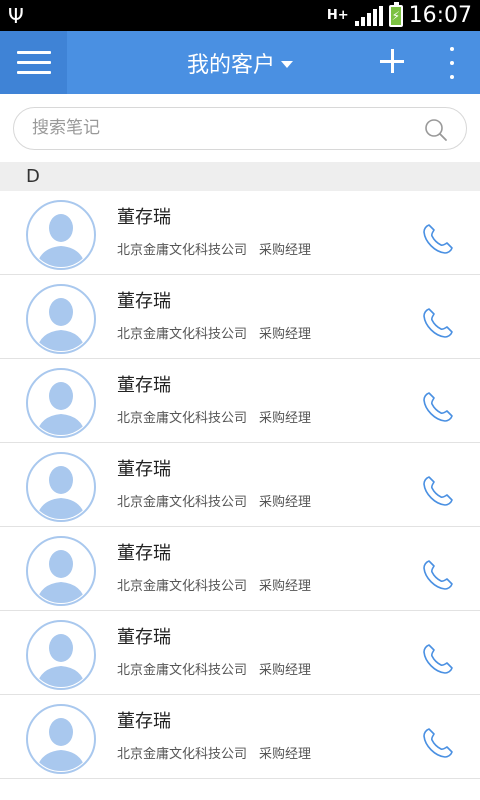 The height and width of the screenshot is (800, 480). I want to click on search-box, so click(240, 128).